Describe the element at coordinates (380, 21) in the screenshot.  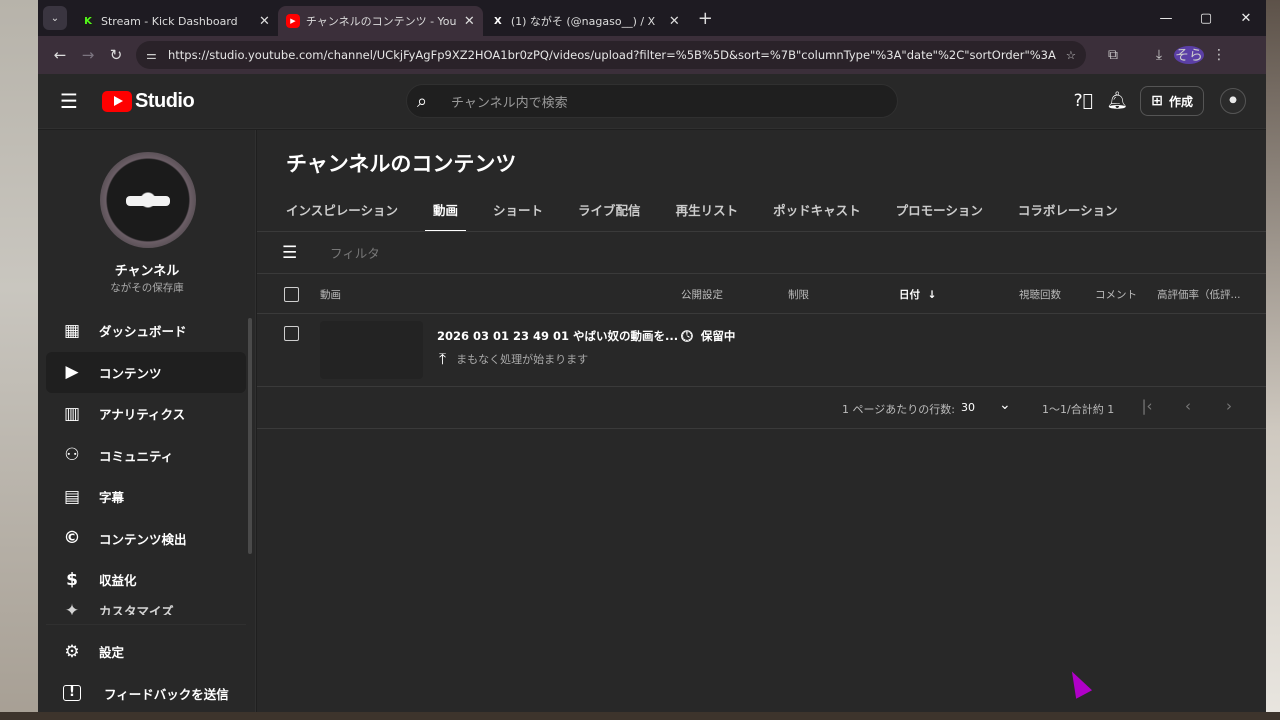
I see `browser-tab-youtube-studio: ▶ チャンネルのコンテンツ - YouTube S ✕` at that location.